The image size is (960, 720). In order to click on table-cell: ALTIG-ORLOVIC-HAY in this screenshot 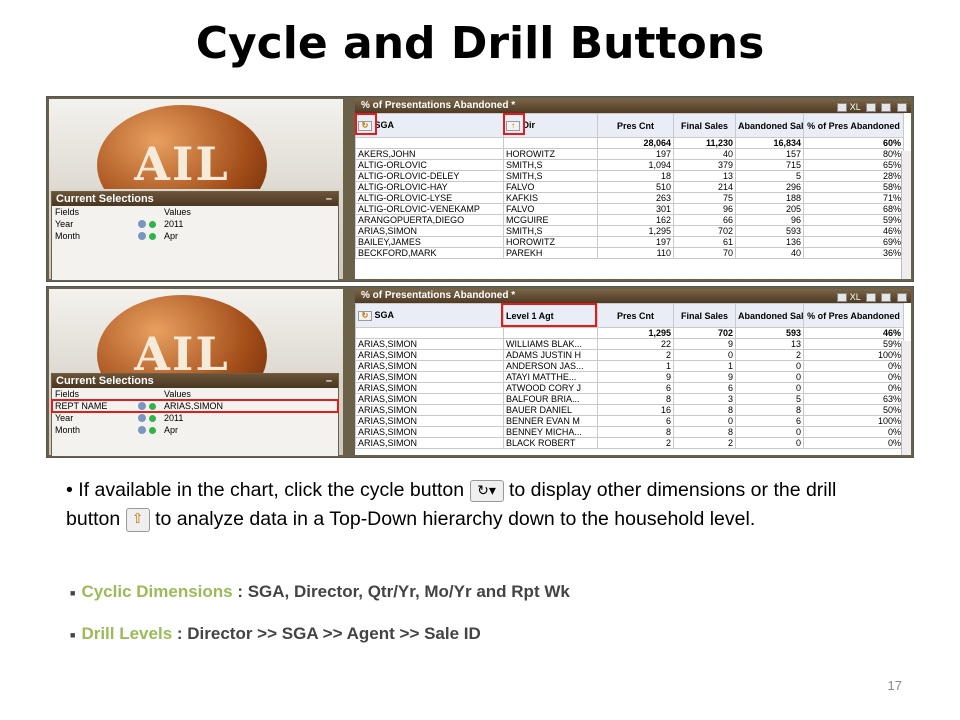, I will do `click(429, 187)`.